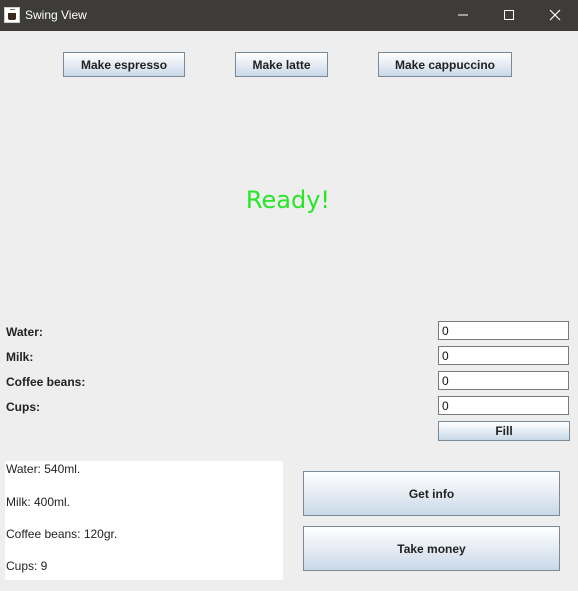 The image size is (578, 591). I want to click on info-coffee-beans: Coffee beans: 120gr., so click(62, 534).